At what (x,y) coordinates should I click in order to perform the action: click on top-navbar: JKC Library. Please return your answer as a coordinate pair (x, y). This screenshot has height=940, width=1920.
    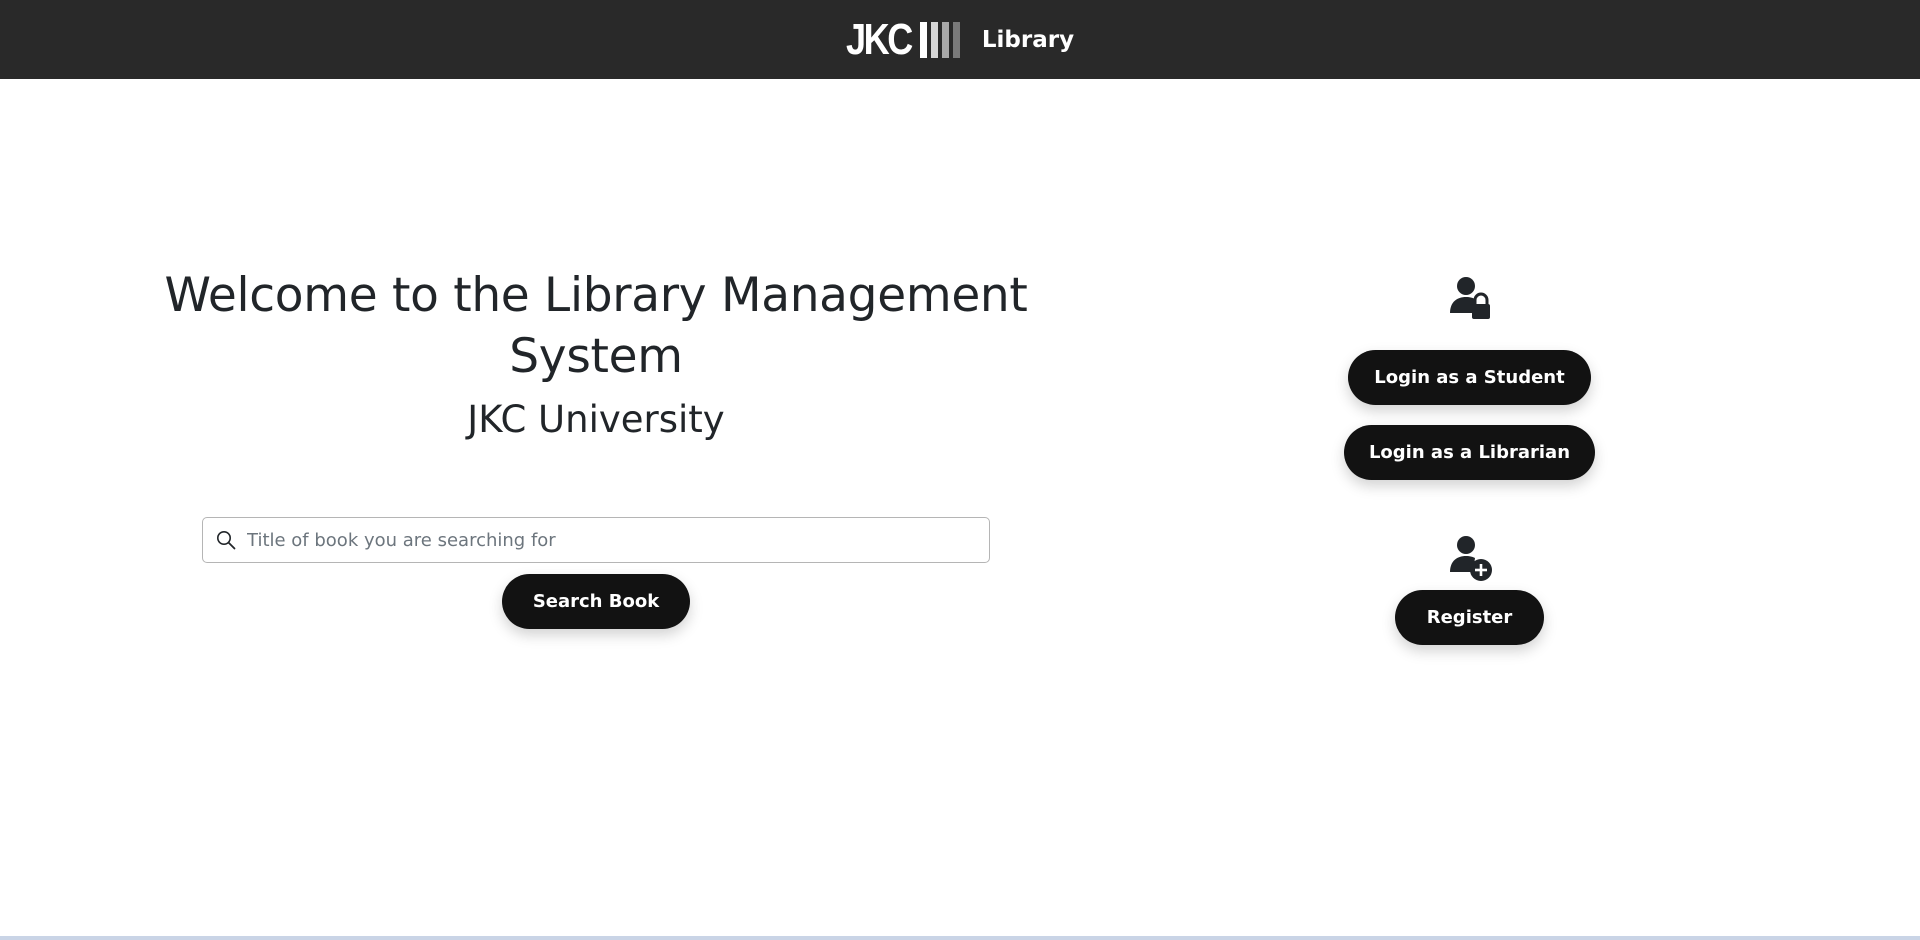
    Looking at the image, I should click on (960, 39).